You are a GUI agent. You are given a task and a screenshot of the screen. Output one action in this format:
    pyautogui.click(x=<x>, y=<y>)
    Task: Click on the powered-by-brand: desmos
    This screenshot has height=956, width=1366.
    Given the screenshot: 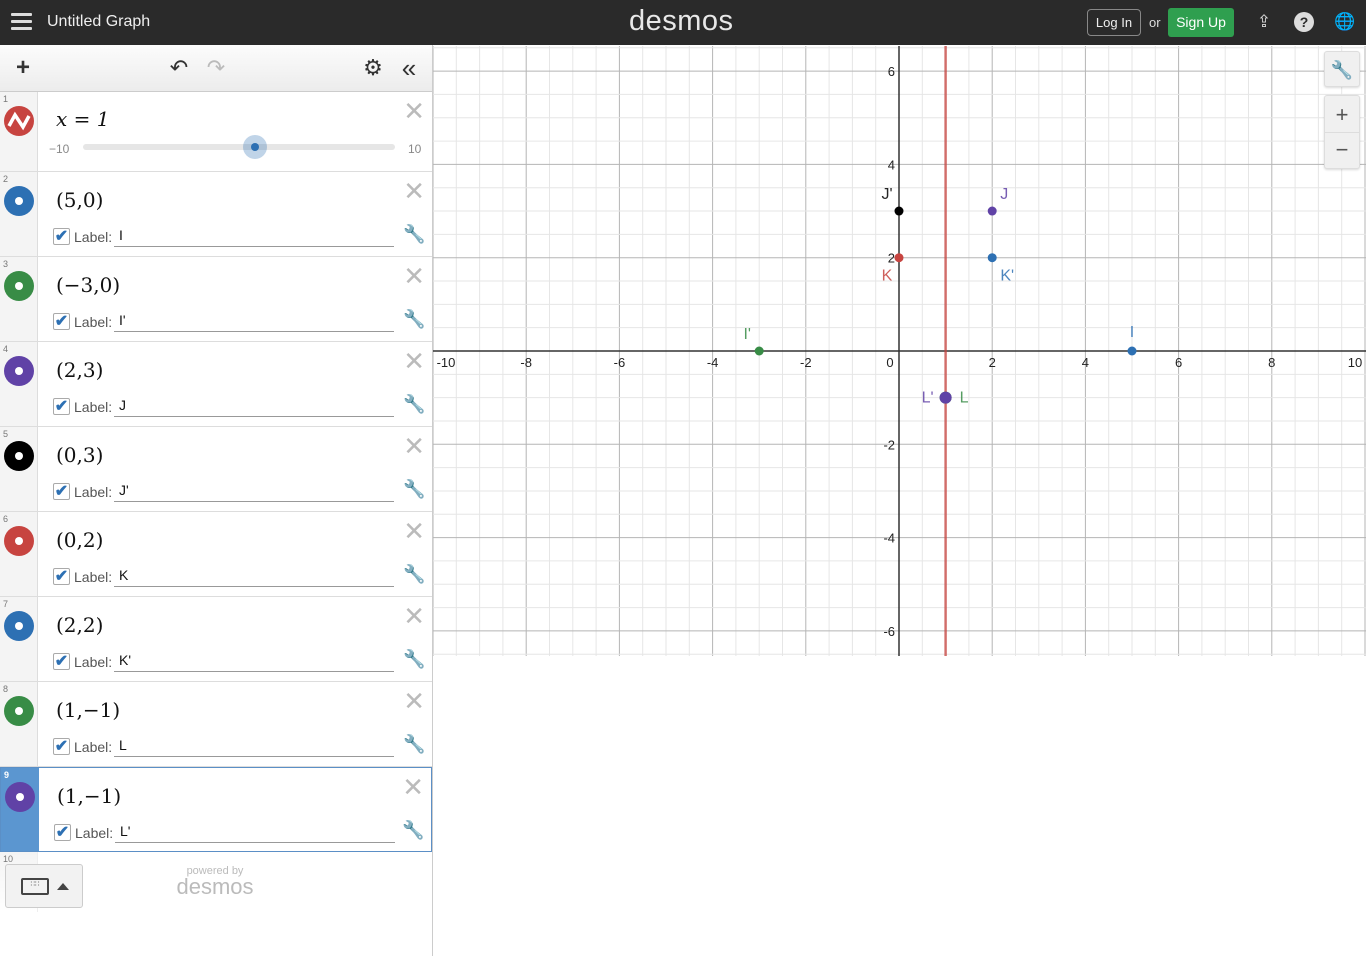 What is the action you would take?
    pyautogui.click(x=215, y=886)
    